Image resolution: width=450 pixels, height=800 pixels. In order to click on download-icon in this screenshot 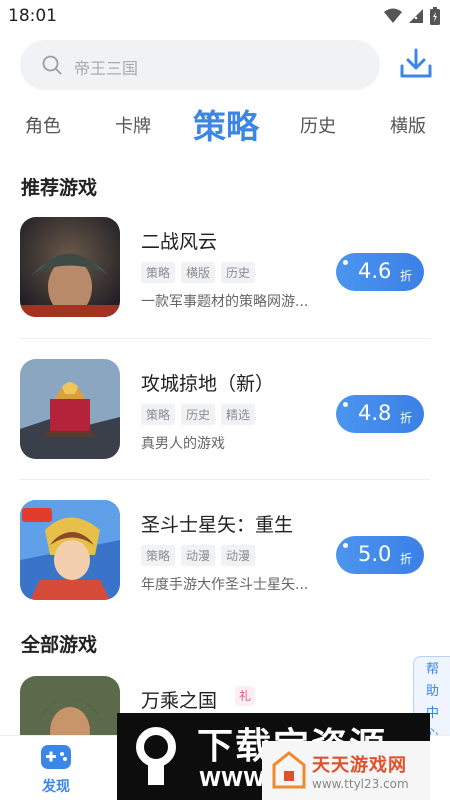, I will do `click(416, 64)`.